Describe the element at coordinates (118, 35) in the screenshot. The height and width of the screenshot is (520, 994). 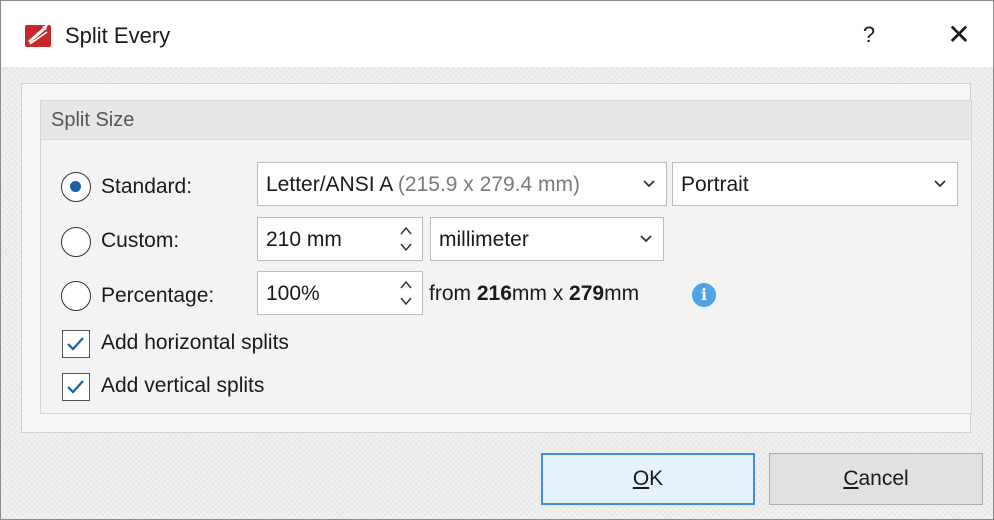
I see `dialog-title: Split Every` at that location.